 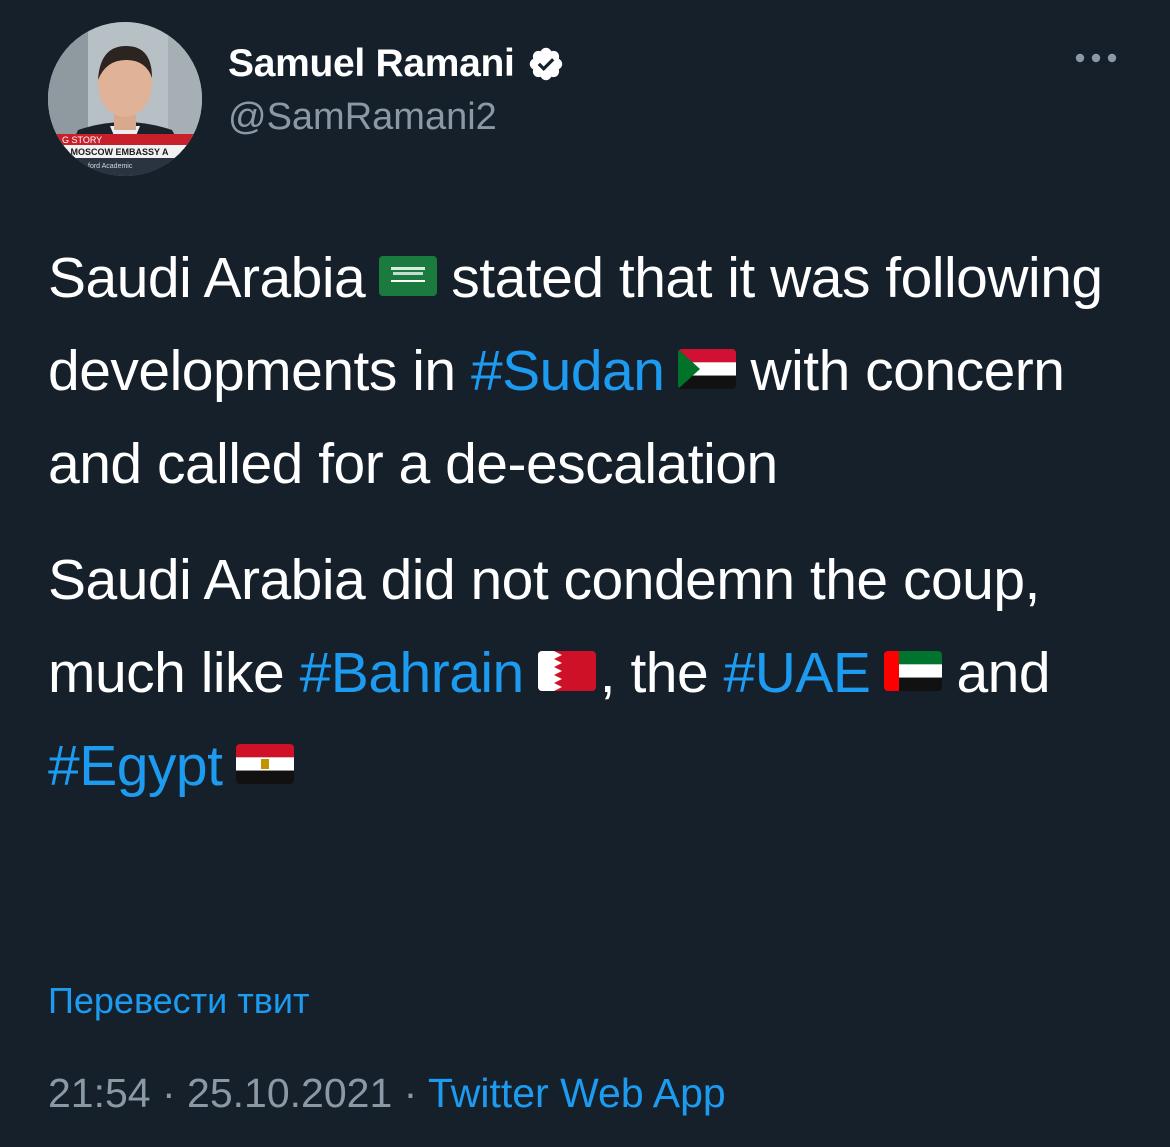 What do you see at coordinates (408, 275) in the screenshot?
I see `flag-saudi-arabia-icon` at bounding box center [408, 275].